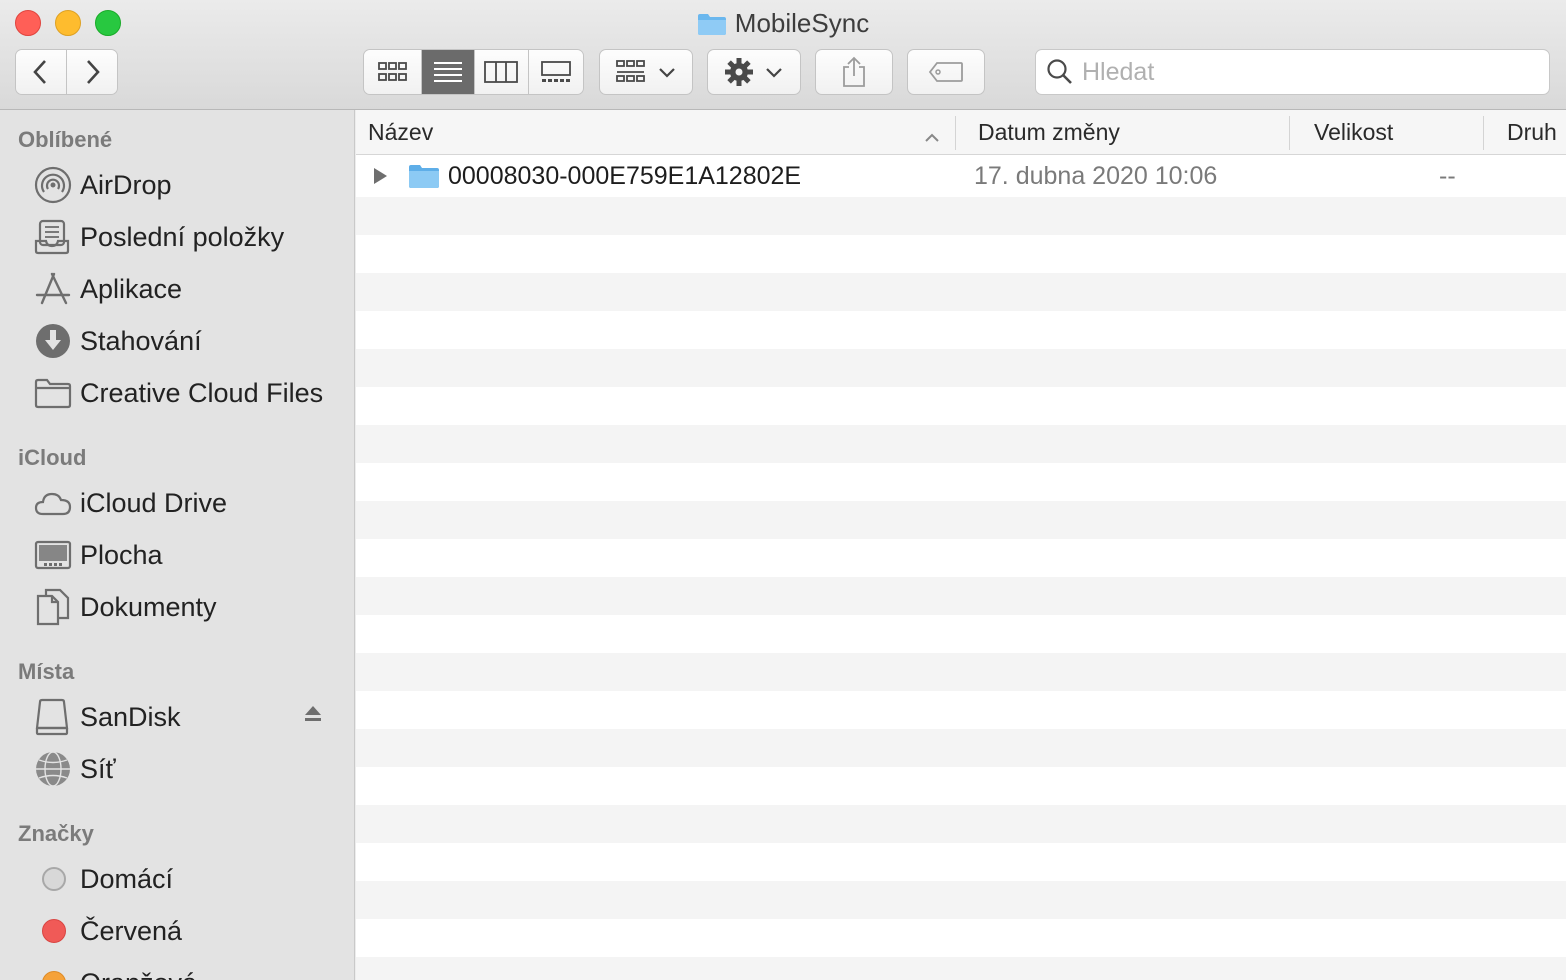 This screenshot has height=980, width=1566. I want to click on list-view-button, so click(448, 72).